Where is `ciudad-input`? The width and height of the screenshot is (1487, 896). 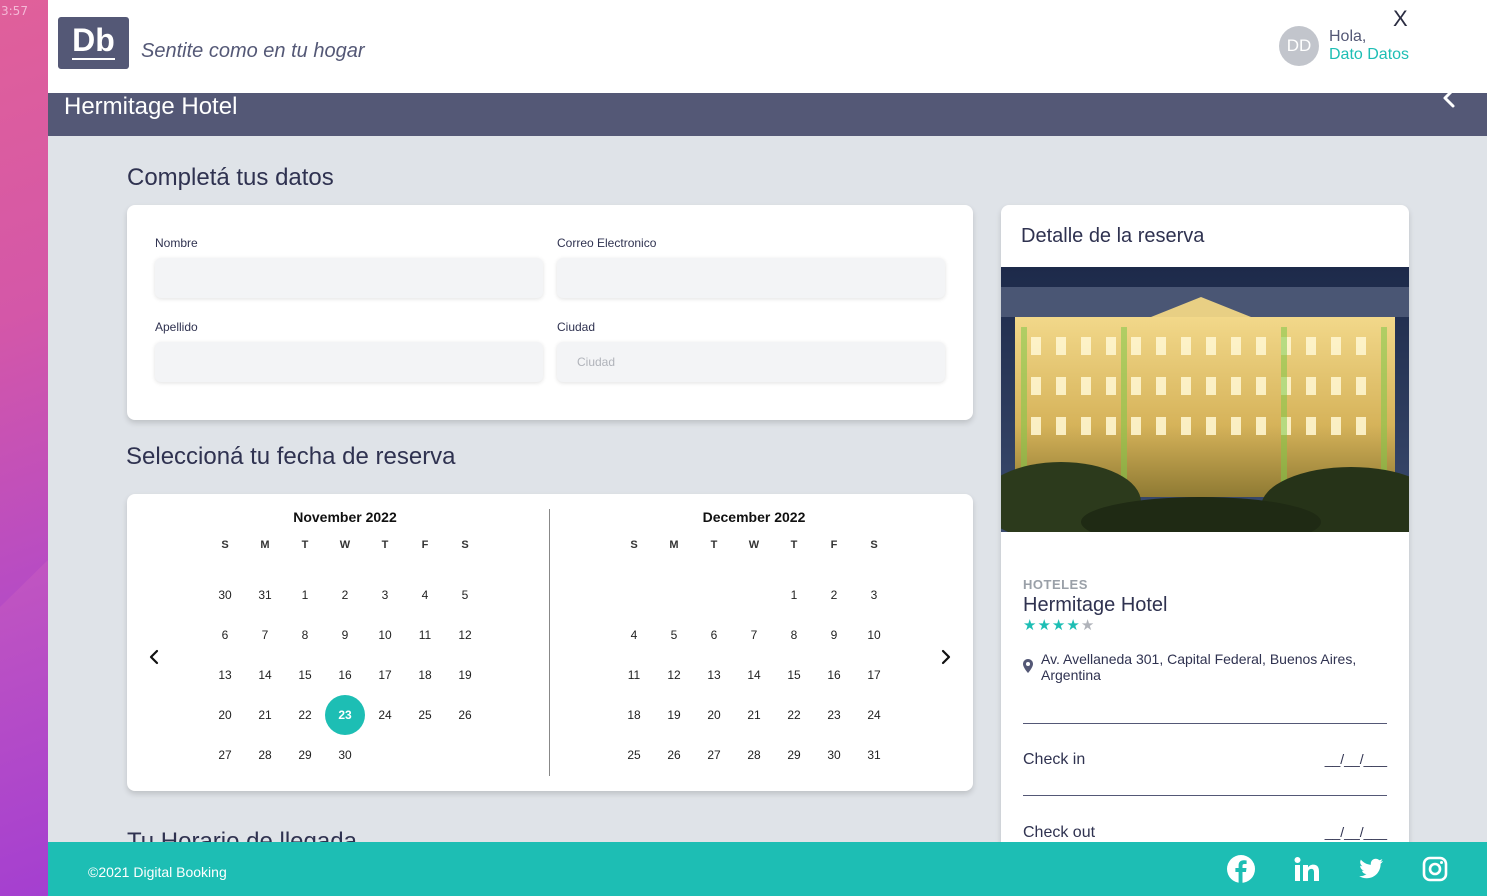
ciudad-input is located at coordinates (751, 362).